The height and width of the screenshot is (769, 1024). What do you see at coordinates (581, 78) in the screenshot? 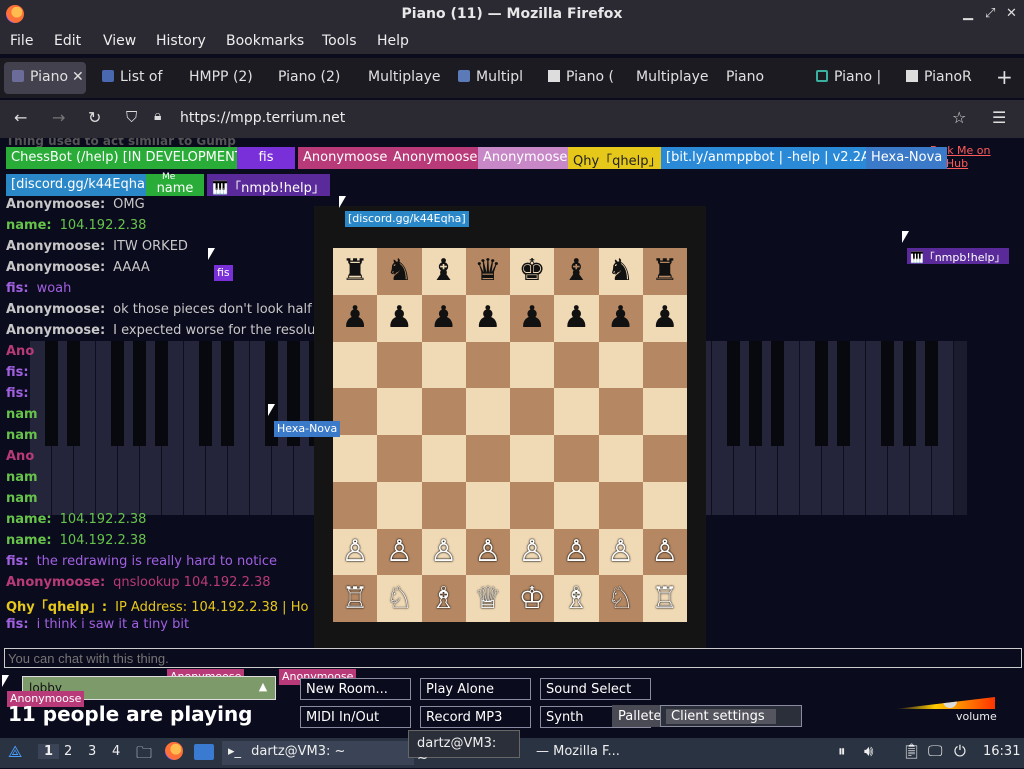
I see `tab-piano-3: Piano (` at bounding box center [581, 78].